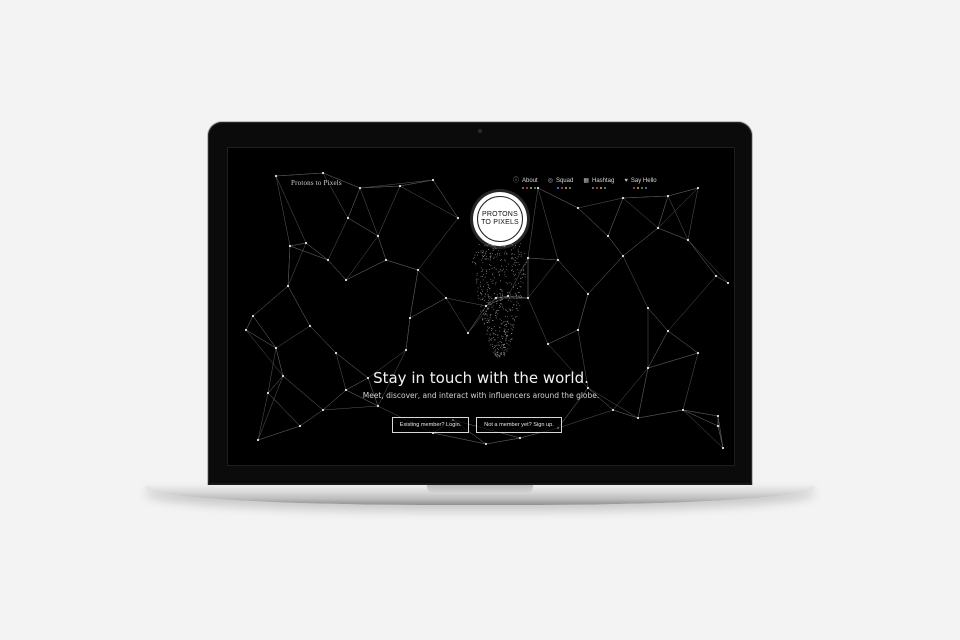 The height and width of the screenshot is (640, 960). What do you see at coordinates (519, 425) in the screenshot?
I see `signup-button: Not a member yet? Sign up.` at bounding box center [519, 425].